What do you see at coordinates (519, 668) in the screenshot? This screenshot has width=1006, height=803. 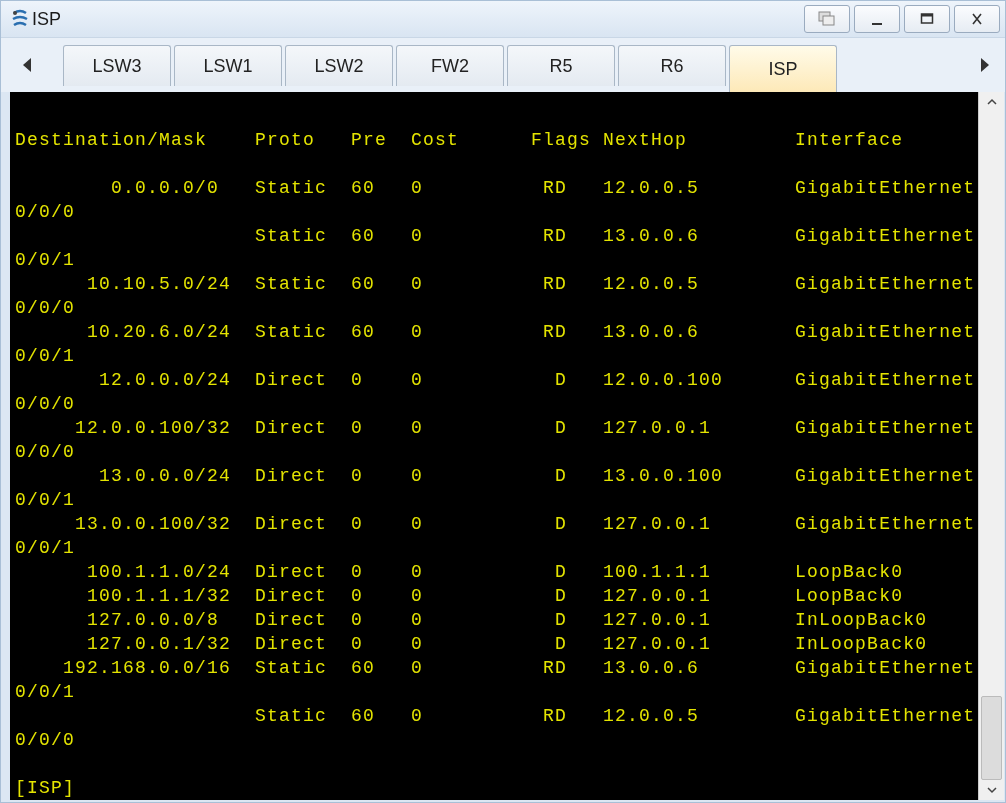 I see `terminal-line: 192.168.0.0/16 Static 60 0 RD 13.0.0.6 GigabitEthernet` at bounding box center [519, 668].